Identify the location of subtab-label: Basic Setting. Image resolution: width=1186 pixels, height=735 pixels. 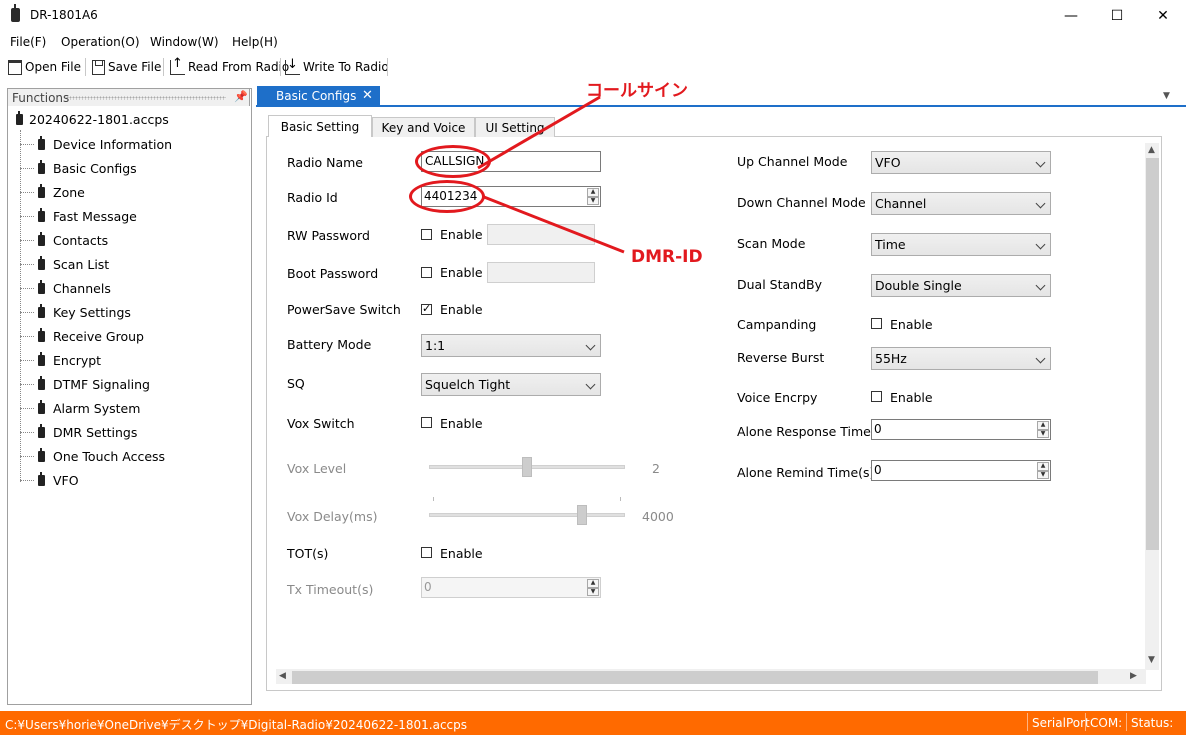
(320, 126).